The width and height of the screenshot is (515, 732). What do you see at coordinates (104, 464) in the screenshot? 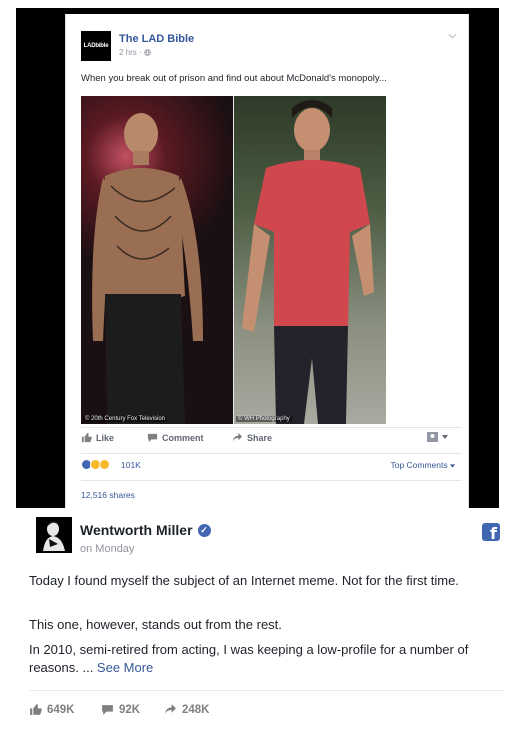
I see `wow-reaction-icon` at bounding box center [104, 464].